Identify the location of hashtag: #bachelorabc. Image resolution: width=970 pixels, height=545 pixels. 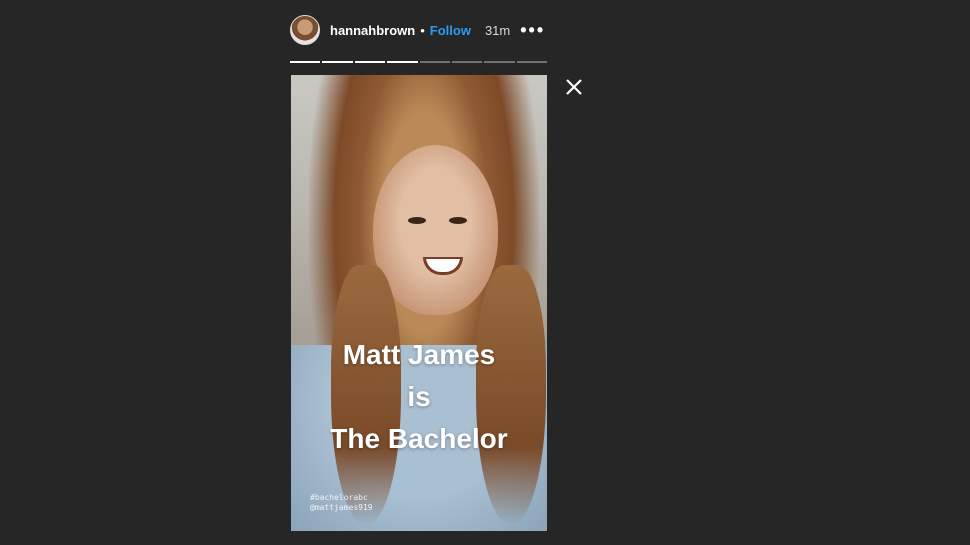
(341, 498).